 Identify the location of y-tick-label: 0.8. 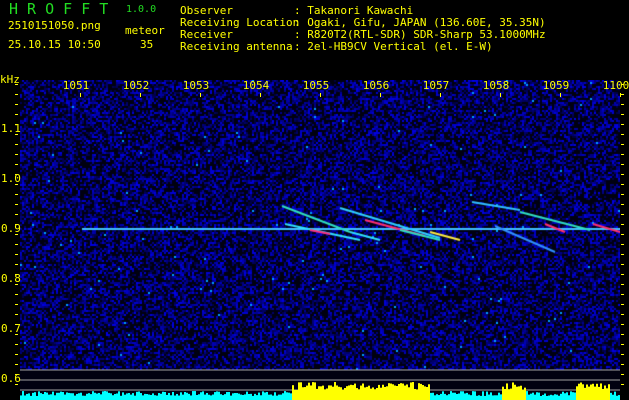
(11, 279).